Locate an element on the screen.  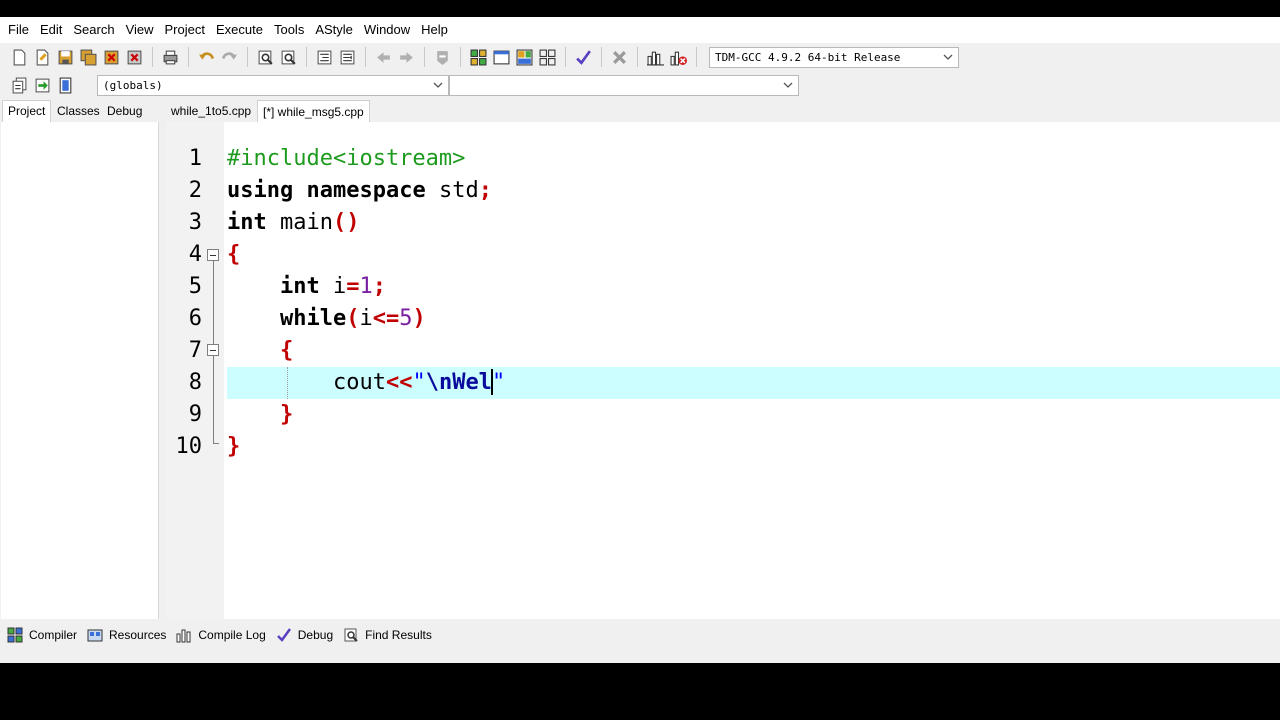
token-open-brace: { is located at coordinates (234, 254).